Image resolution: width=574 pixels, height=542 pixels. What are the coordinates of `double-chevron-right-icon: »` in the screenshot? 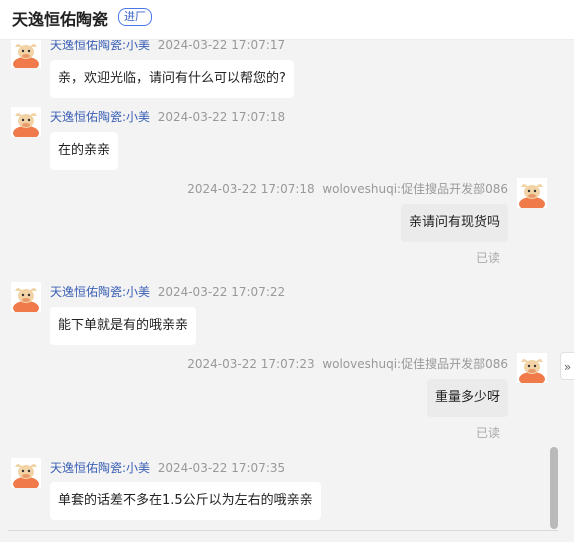 It's located at (567, 366).